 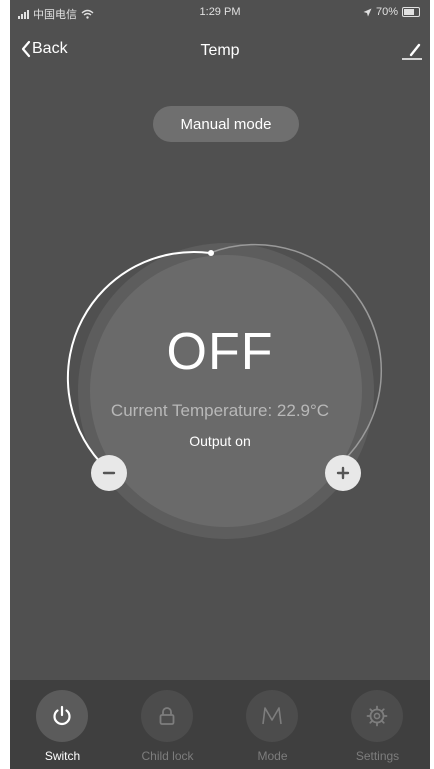 I want to click on edit-button, so click(x=412, y=51).